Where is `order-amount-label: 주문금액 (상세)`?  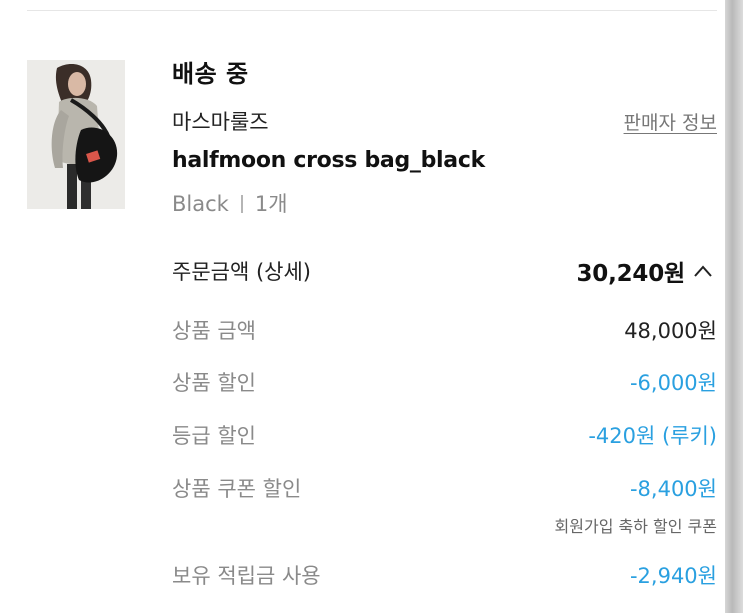
order-amount-label: 주문금액 (상세) is located at coordinates (241, 271).